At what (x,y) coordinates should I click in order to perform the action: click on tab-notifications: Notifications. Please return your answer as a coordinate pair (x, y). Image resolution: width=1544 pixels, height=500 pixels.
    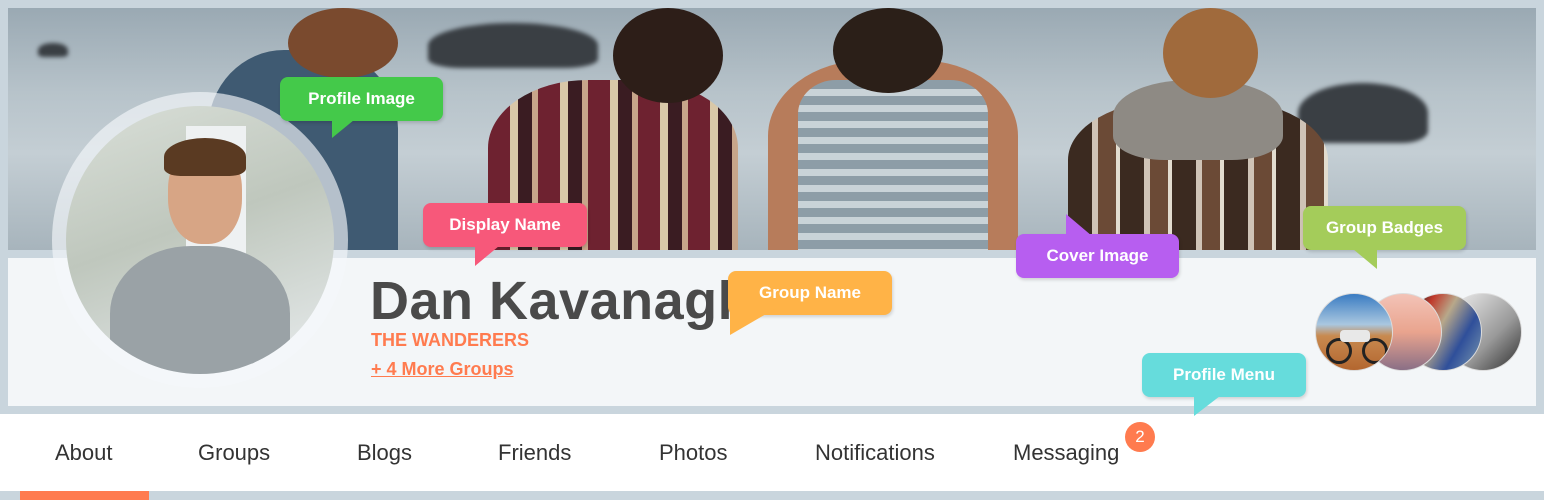
    Looking at the image, I should click on (875, 453).